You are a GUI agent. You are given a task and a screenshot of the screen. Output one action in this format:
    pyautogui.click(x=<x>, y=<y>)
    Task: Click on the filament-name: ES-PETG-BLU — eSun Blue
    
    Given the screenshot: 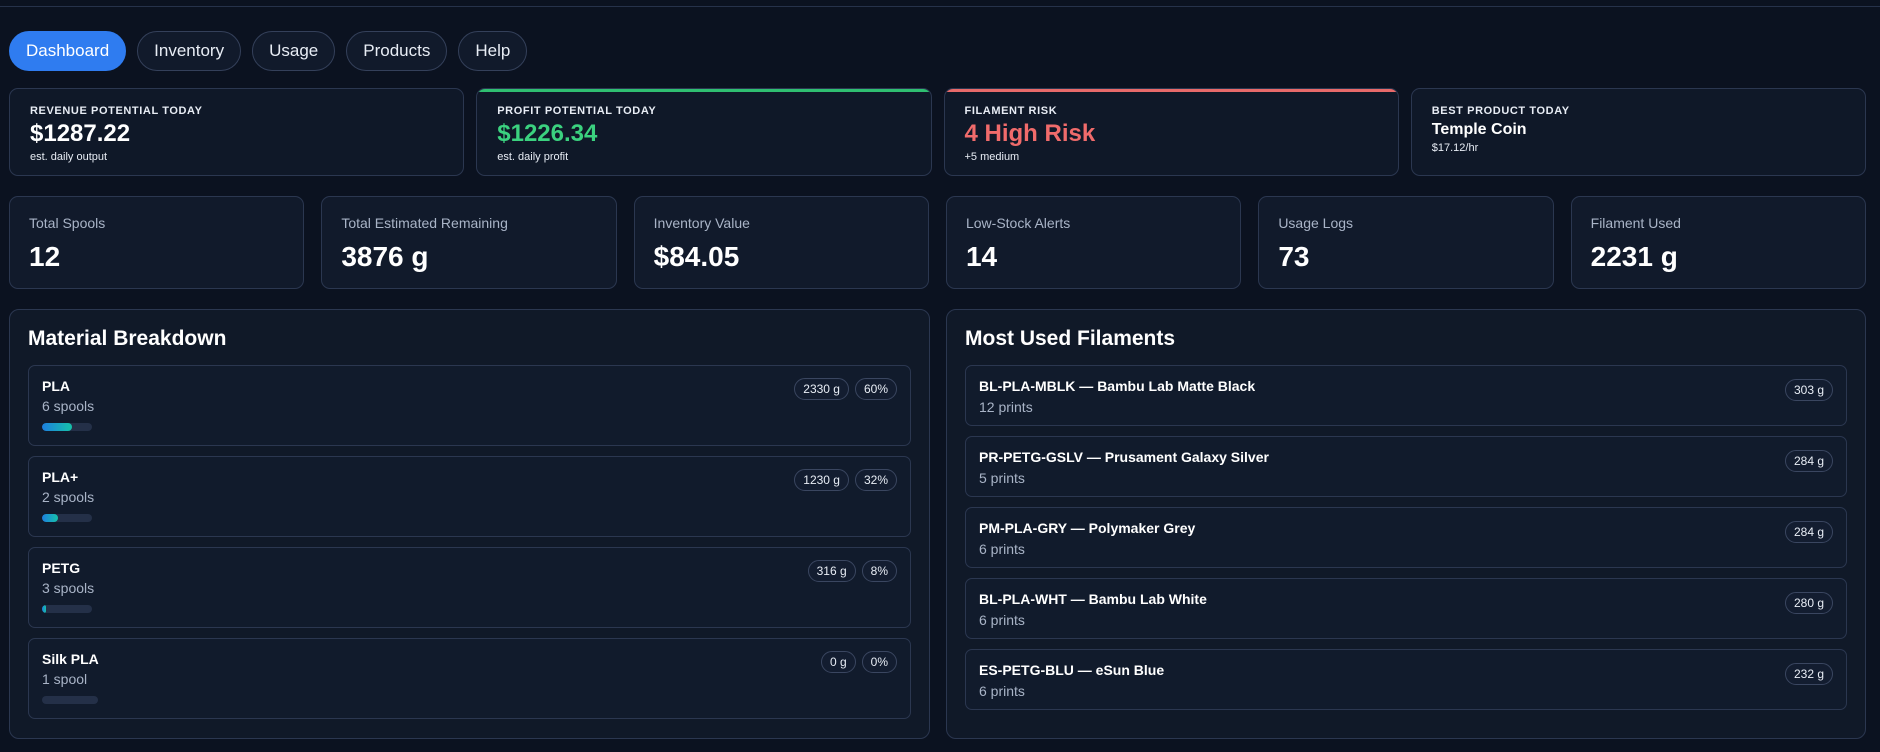 What is the action you would take?
    pyautogui.click(x=1072, y=670)
    